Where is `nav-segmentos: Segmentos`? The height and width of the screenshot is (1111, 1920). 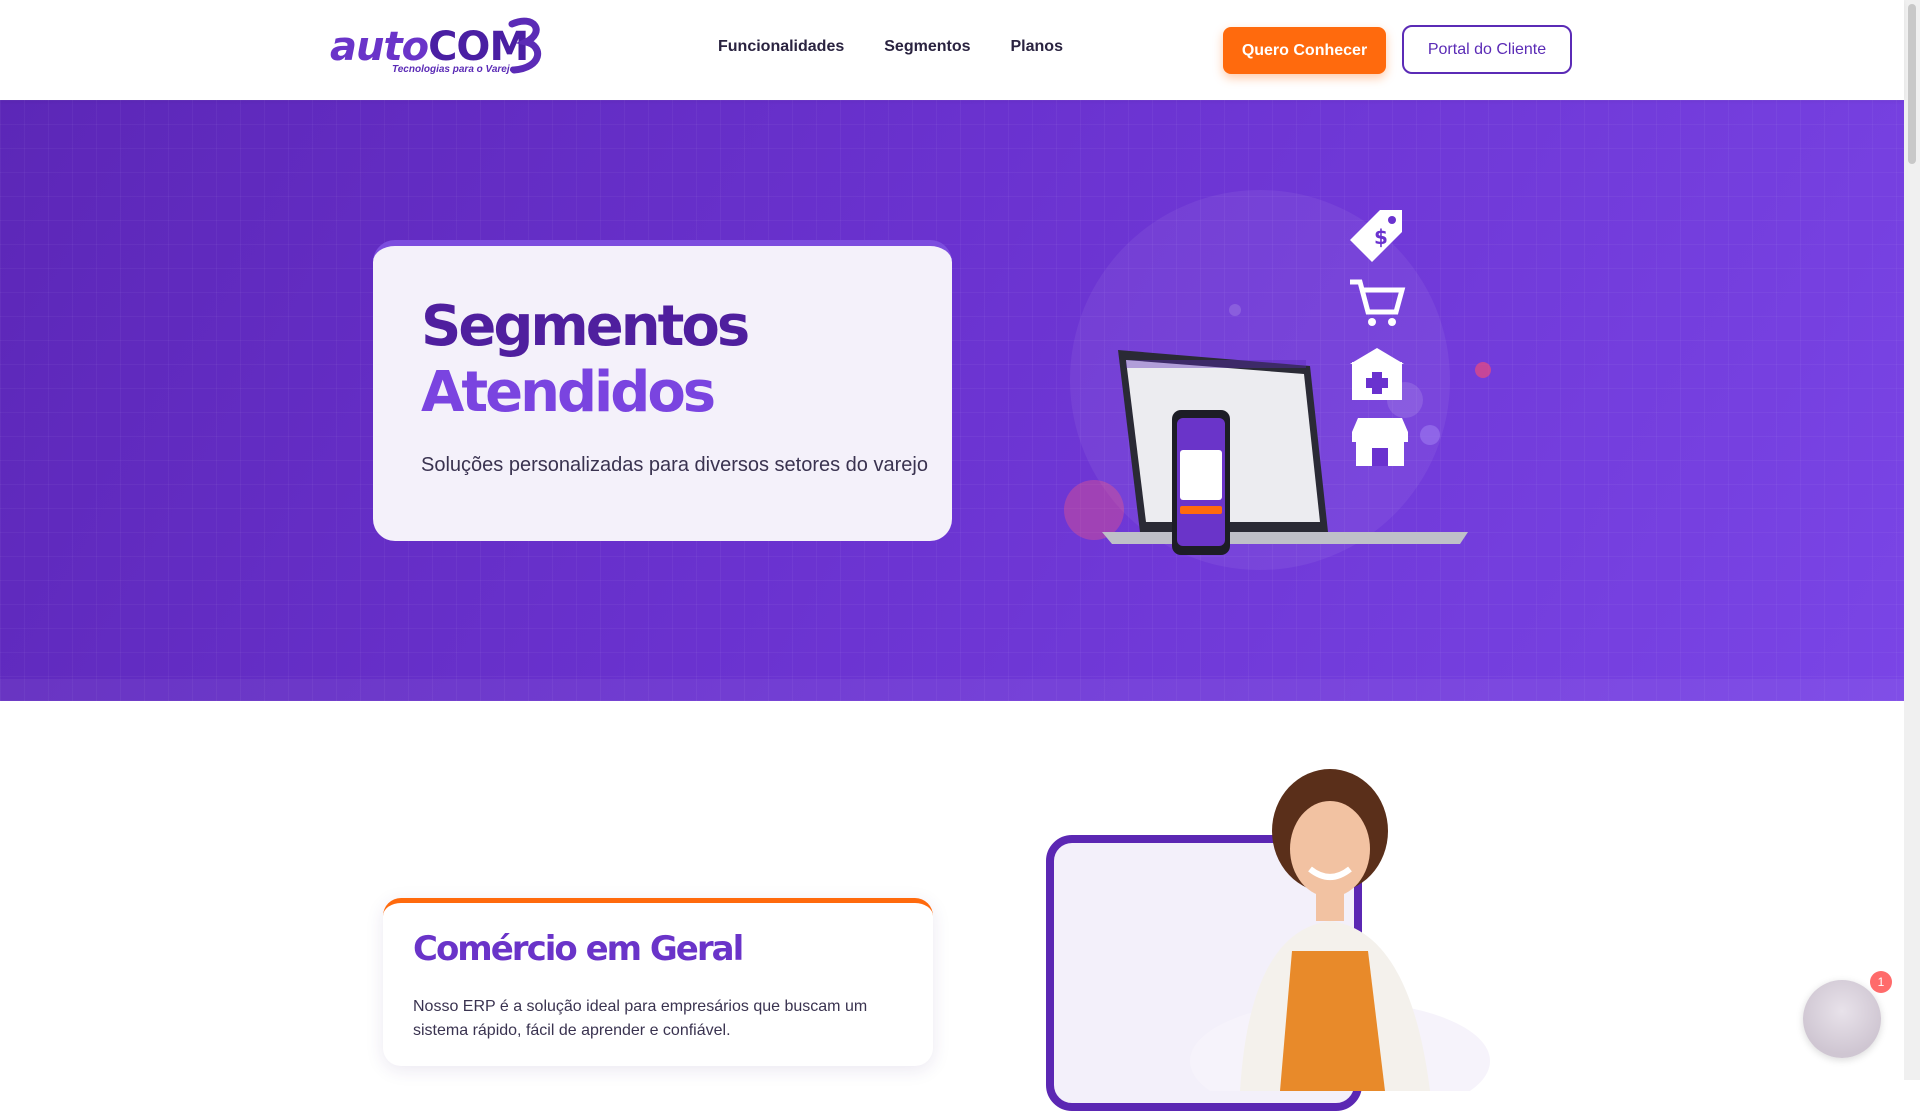 nav-segmentos: Segmentos is located at coordinates (927, 47).